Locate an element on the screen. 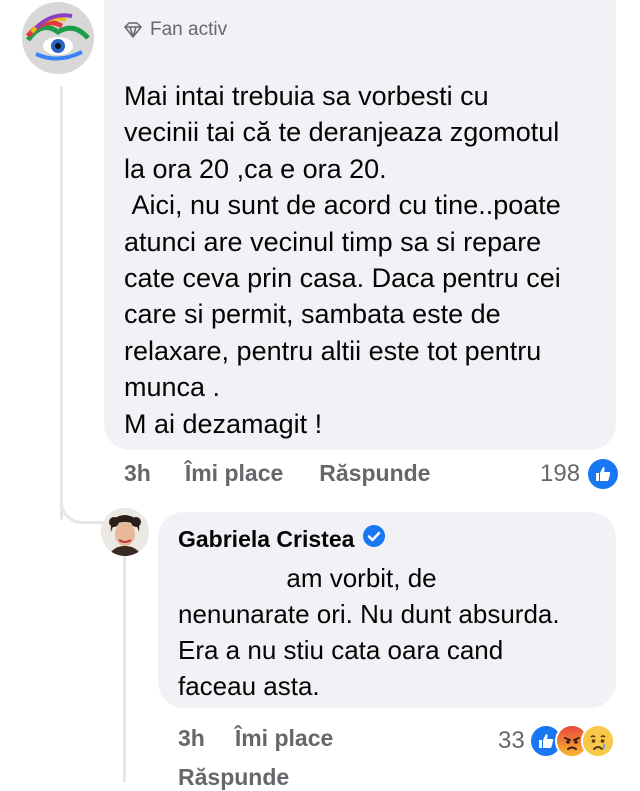  verified-icon is located at coordinates (374, 539).